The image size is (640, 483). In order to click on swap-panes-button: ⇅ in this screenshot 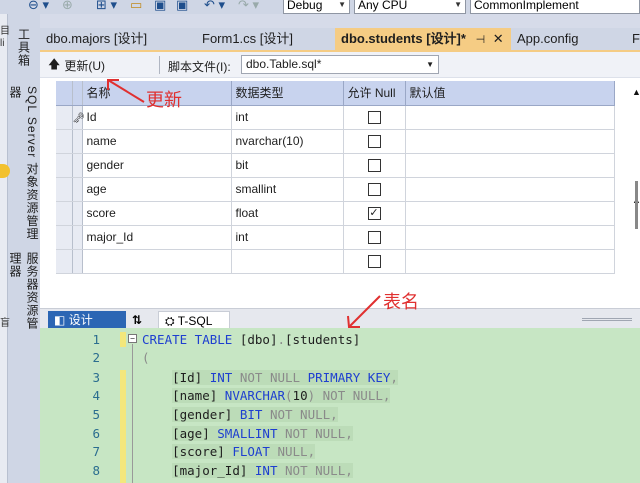, I will do `click(142, 320)`.